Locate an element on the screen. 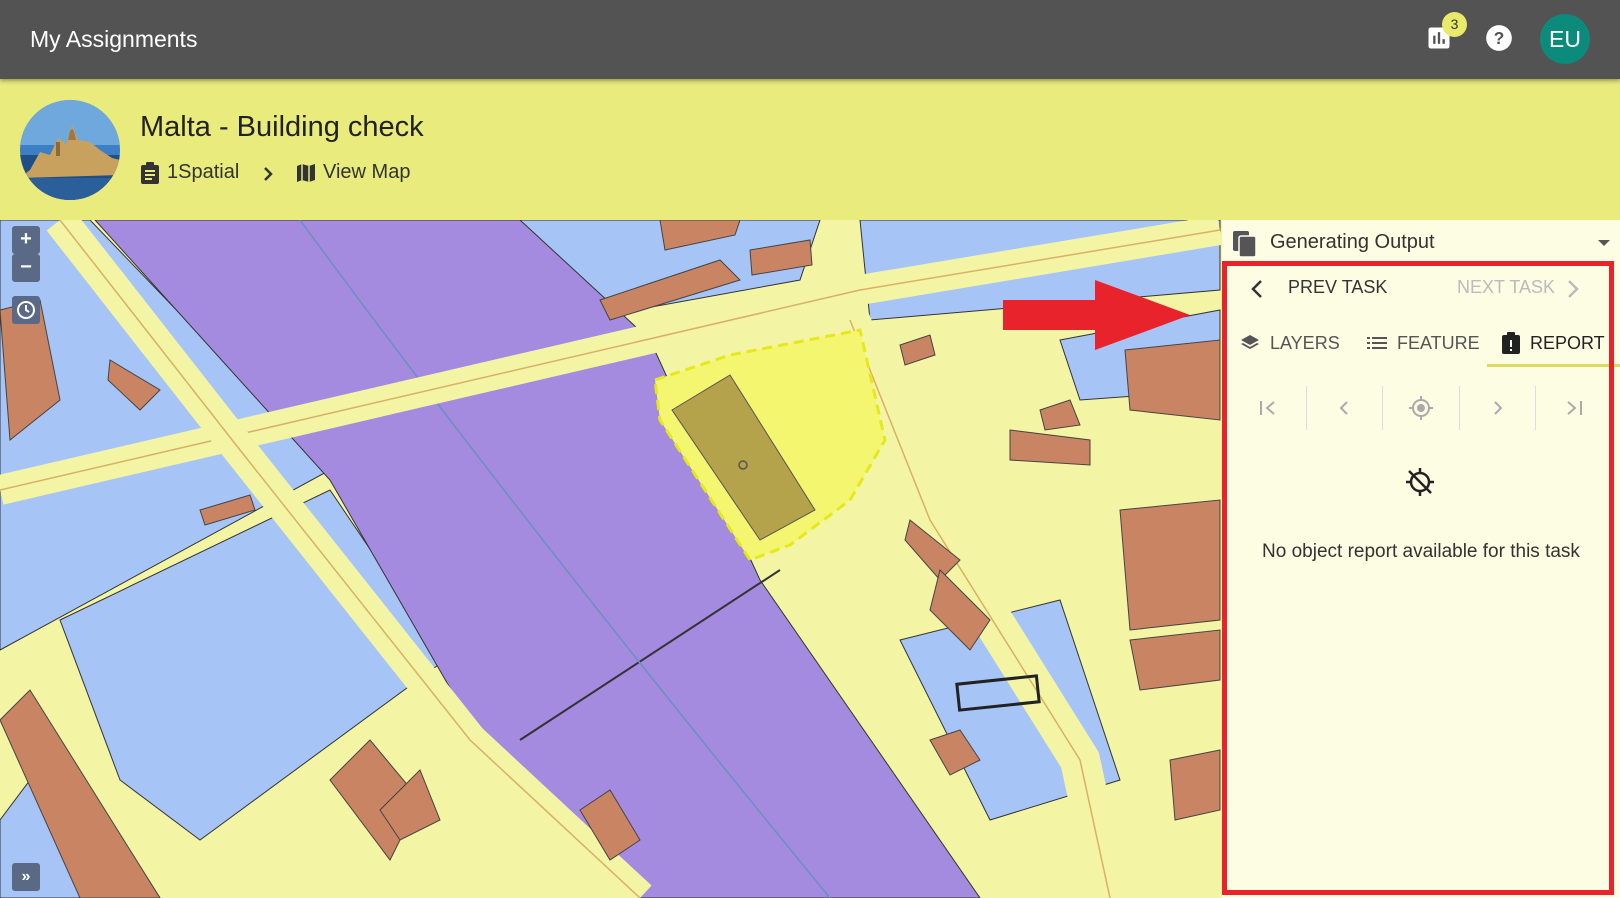 The width and height of the screenshot is (1620, 898). list-icon is located at coordinates (1377, 343).